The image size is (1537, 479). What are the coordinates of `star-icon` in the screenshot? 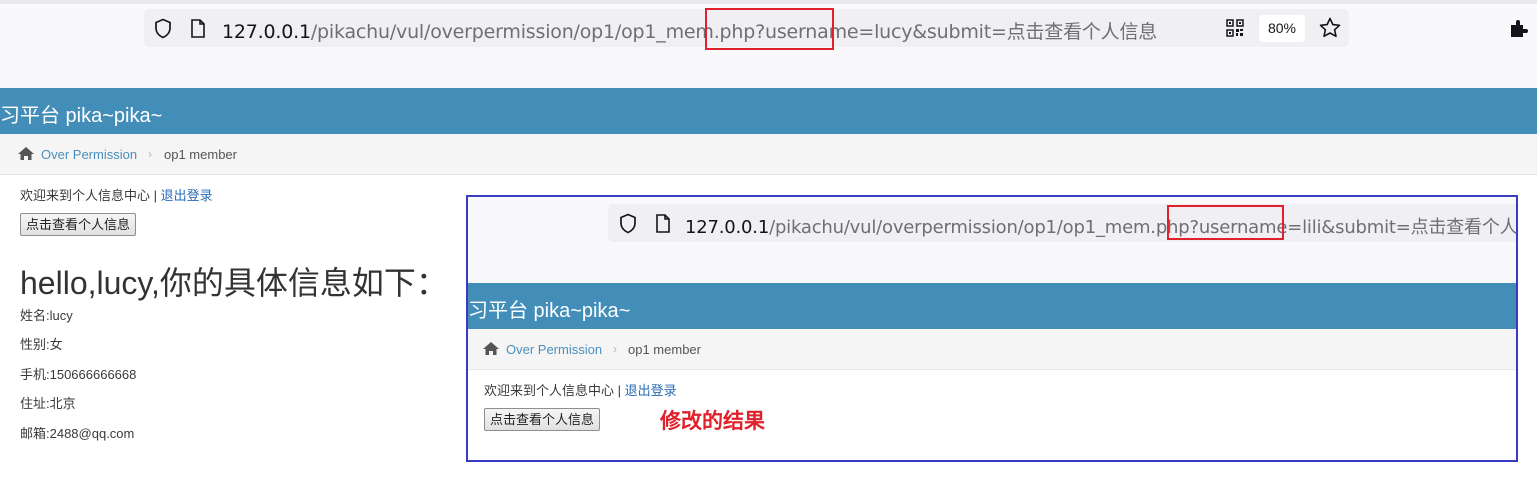 It's located at (1330, 27).